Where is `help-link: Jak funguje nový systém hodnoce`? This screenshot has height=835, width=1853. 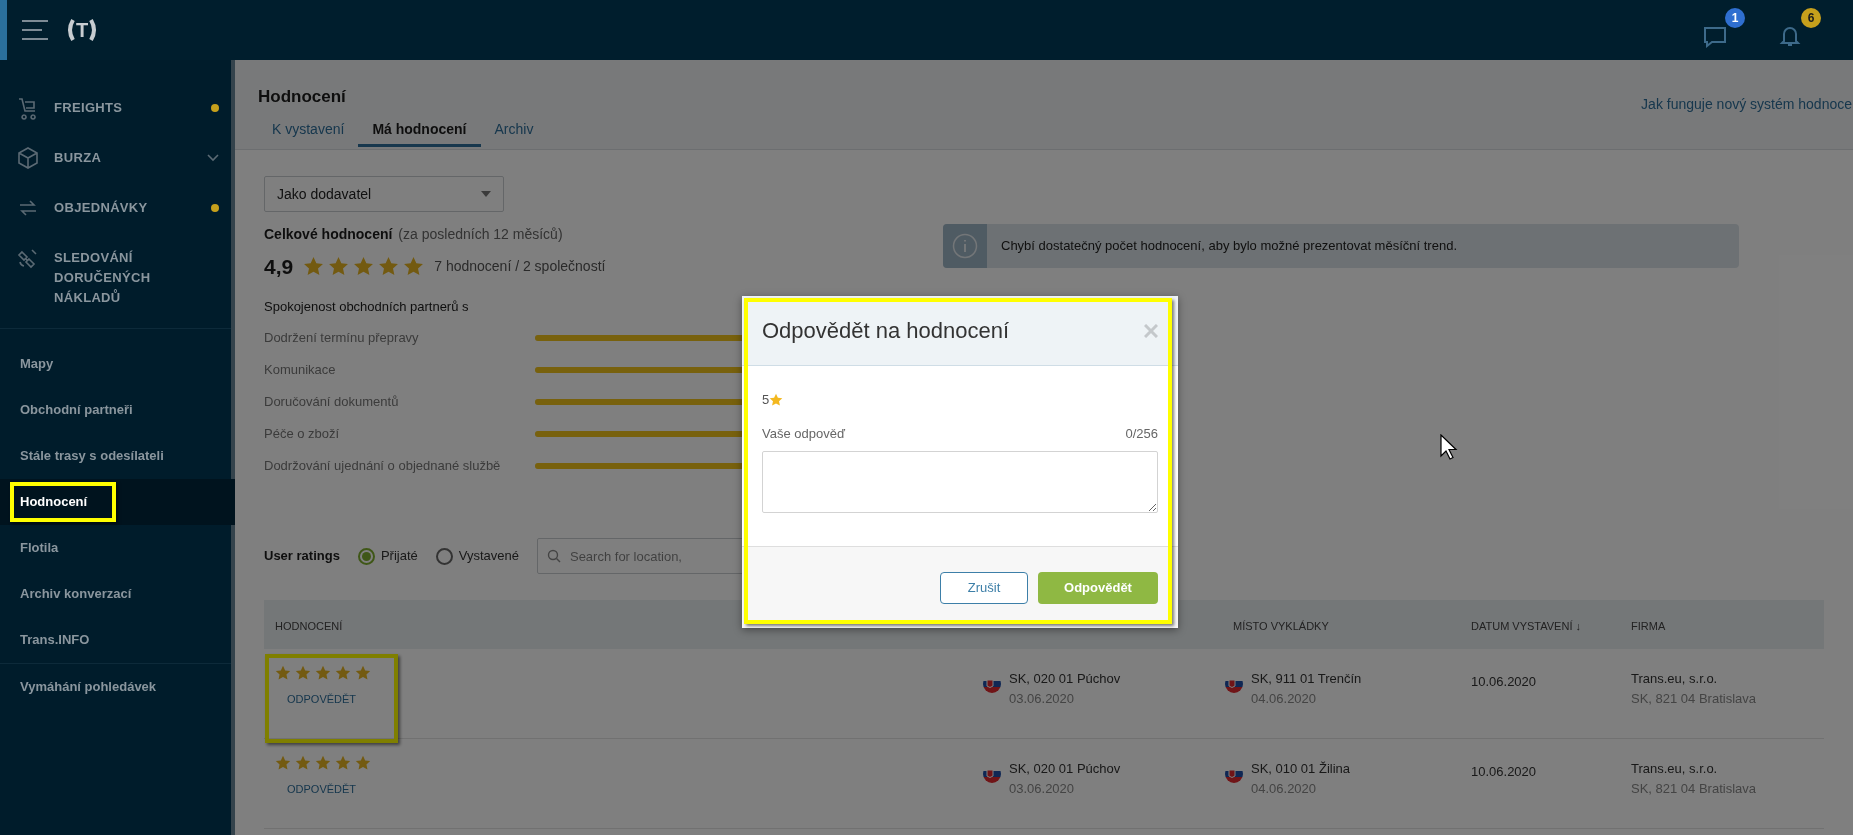
help-link: Jak funguje nový systém hodnoce is located at coordinates (1746, 104).